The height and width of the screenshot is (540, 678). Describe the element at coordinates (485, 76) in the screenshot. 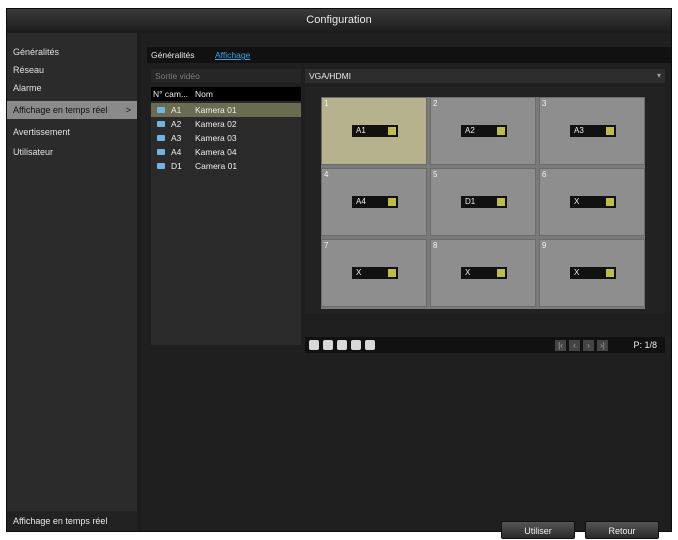

I see `video-output-select: VGA/HDMI ▾` at that location.